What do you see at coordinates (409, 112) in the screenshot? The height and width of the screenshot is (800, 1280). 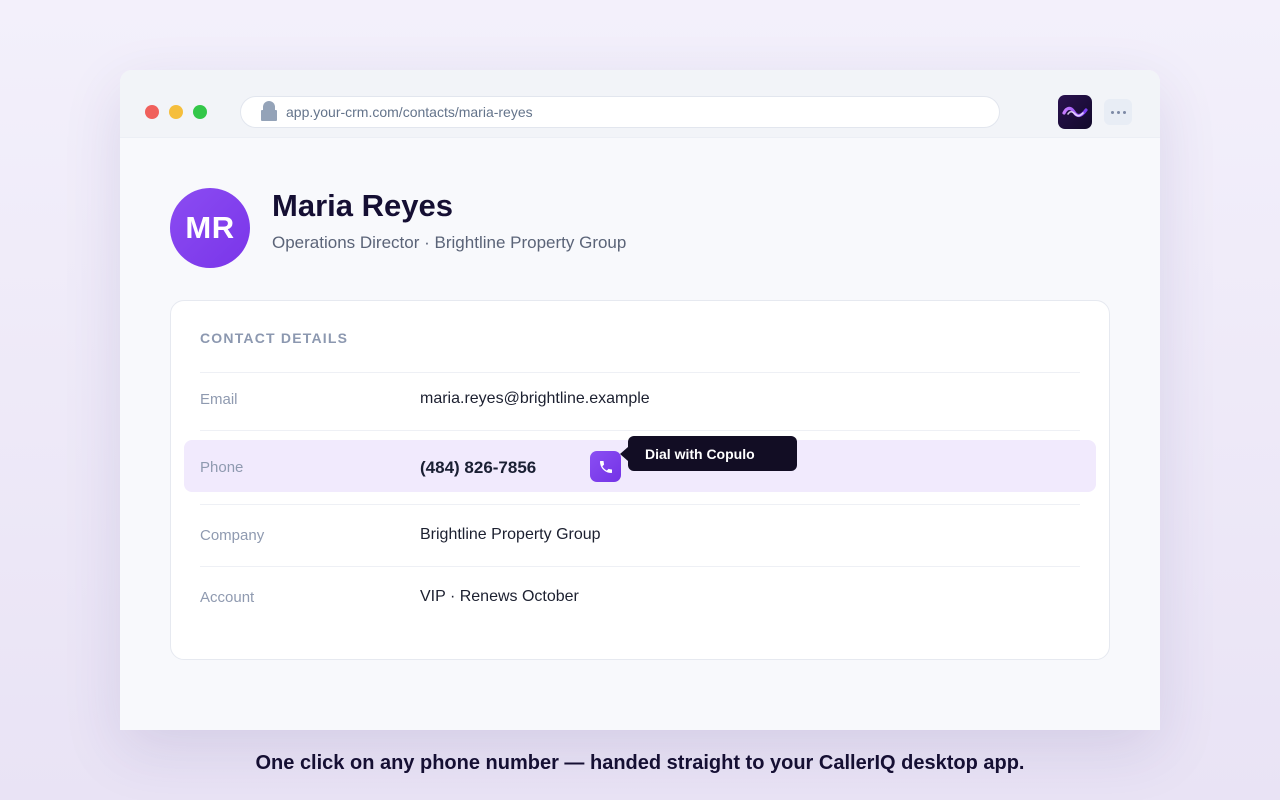 I see `address-bar-url: app.your-crm.com/contacts/maria-reyes` at bounding box center [409, 112].